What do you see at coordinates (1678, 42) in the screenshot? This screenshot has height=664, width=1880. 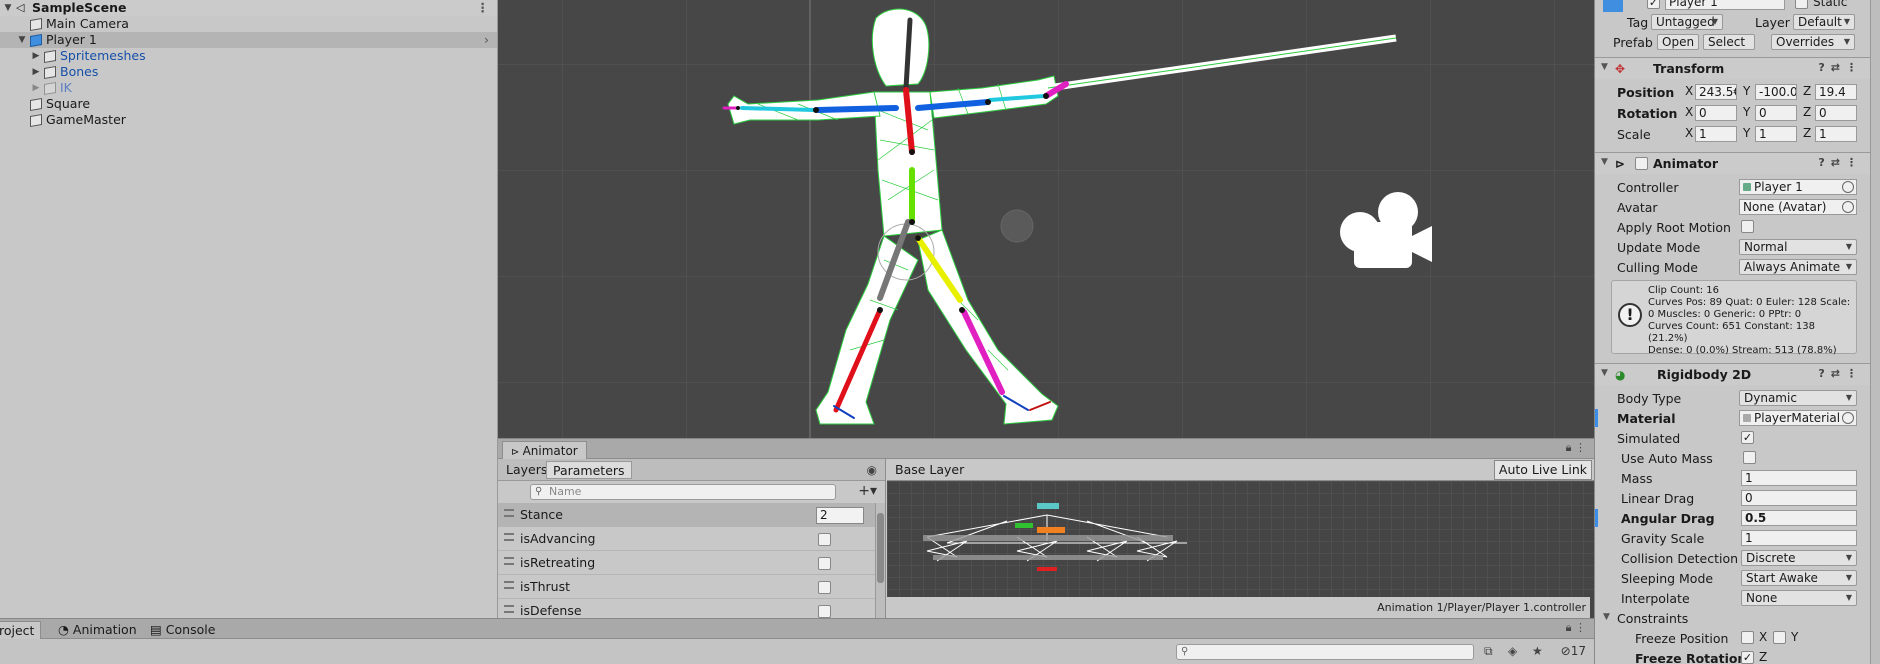 I see `prefab-open-button: Open` at bounding box center [1678, 42].